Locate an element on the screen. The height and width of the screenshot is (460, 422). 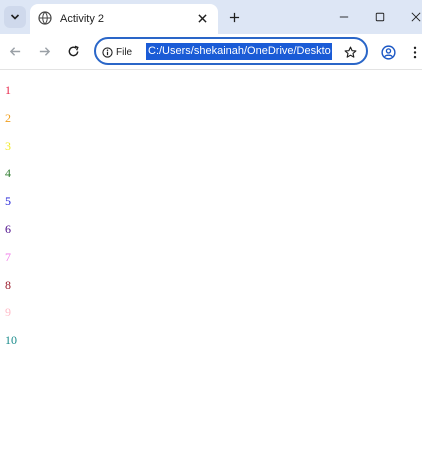
list-item: 10 is located at coordinates (11, 340).